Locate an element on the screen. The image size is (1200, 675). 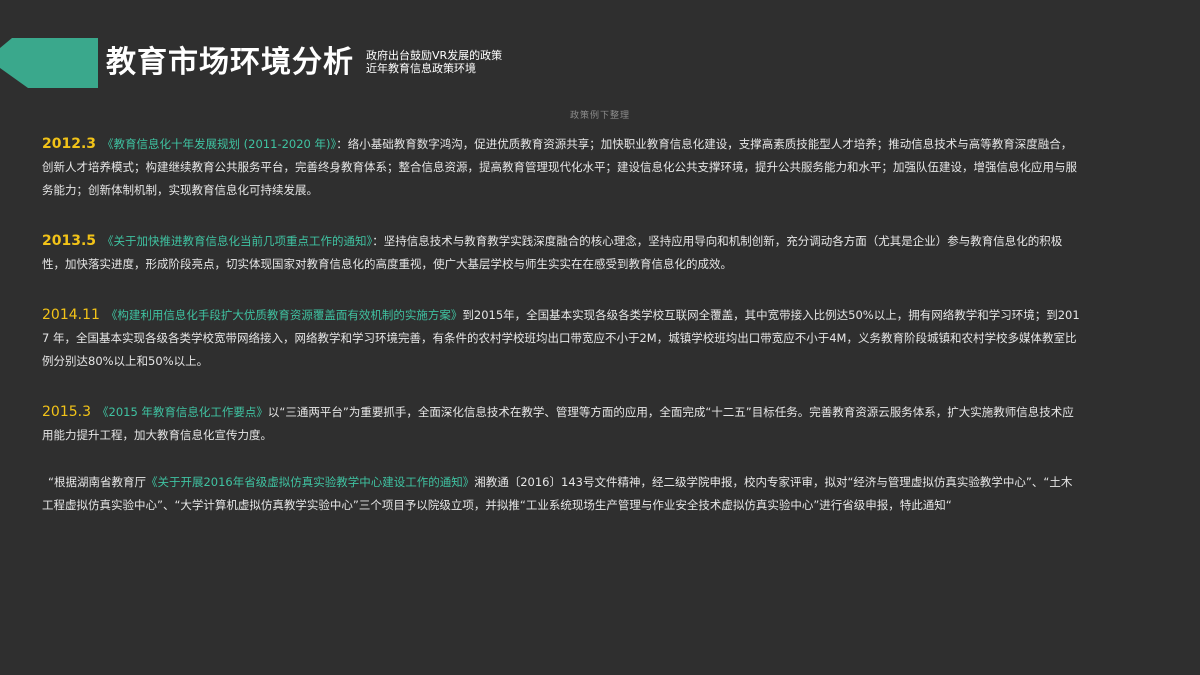
entry-year: 2012.3 is located at coordinates (69, 144).